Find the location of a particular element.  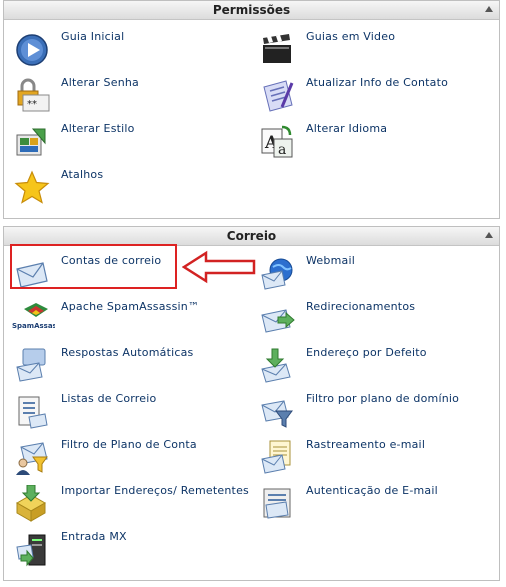

item-label: Rastreamento e-mail is located at coordinates (366, 444).